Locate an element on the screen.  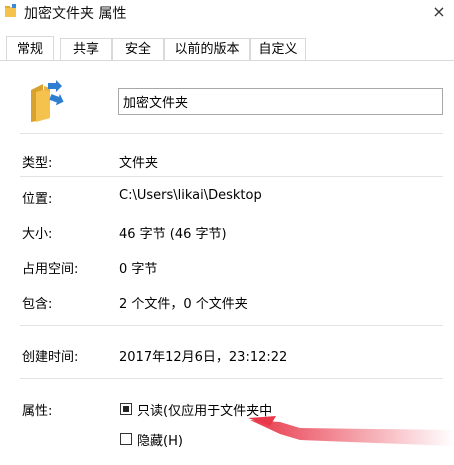
readonly-checkbox is located at coordinates (126, 409).